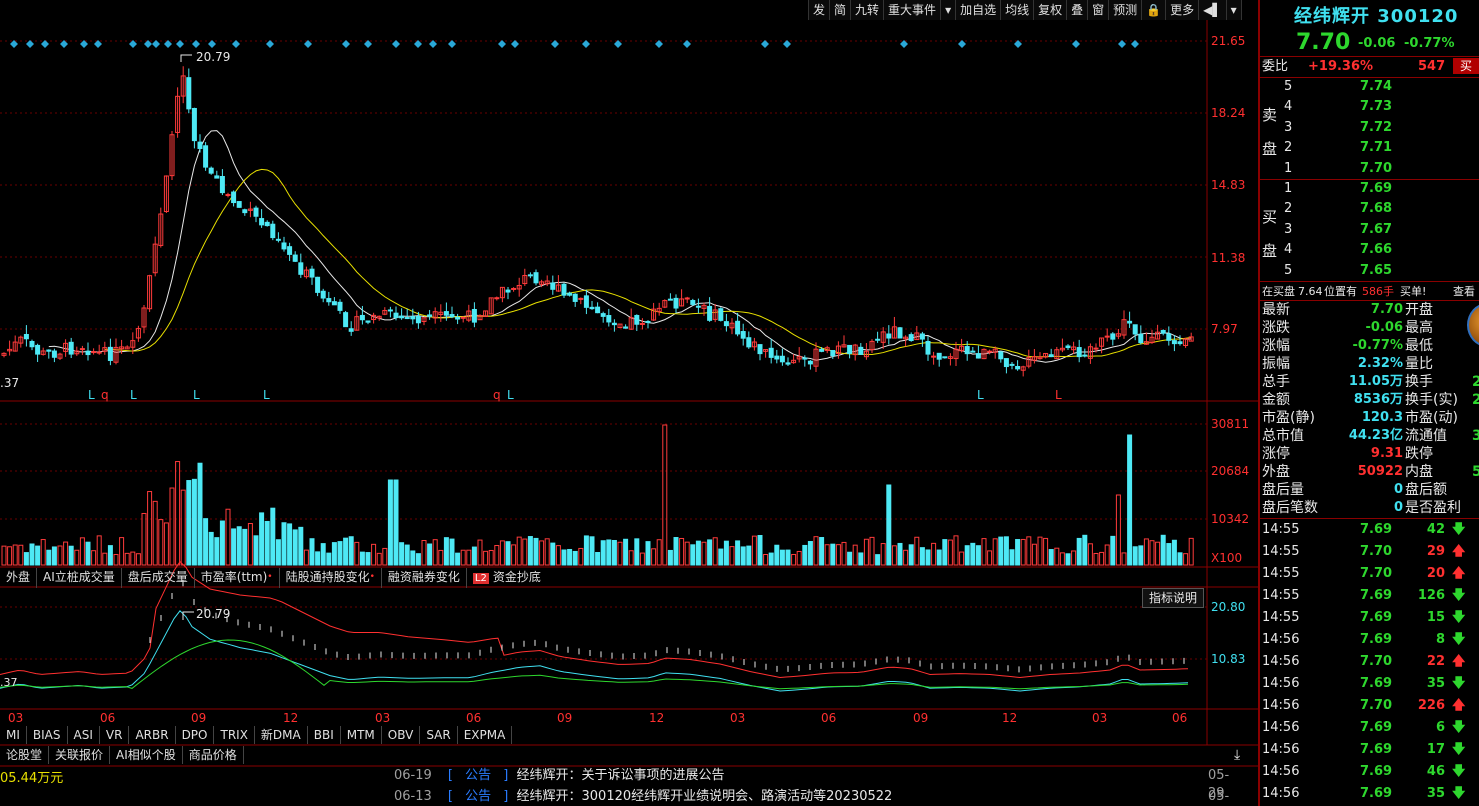 Image resolution: width=1479 pixels, height=806 pixels. What do you see at coordinates (1234, 10) in the screenshot?
I see `toolbar-menu-icon: ▾` at bounding box center [1234, 10].